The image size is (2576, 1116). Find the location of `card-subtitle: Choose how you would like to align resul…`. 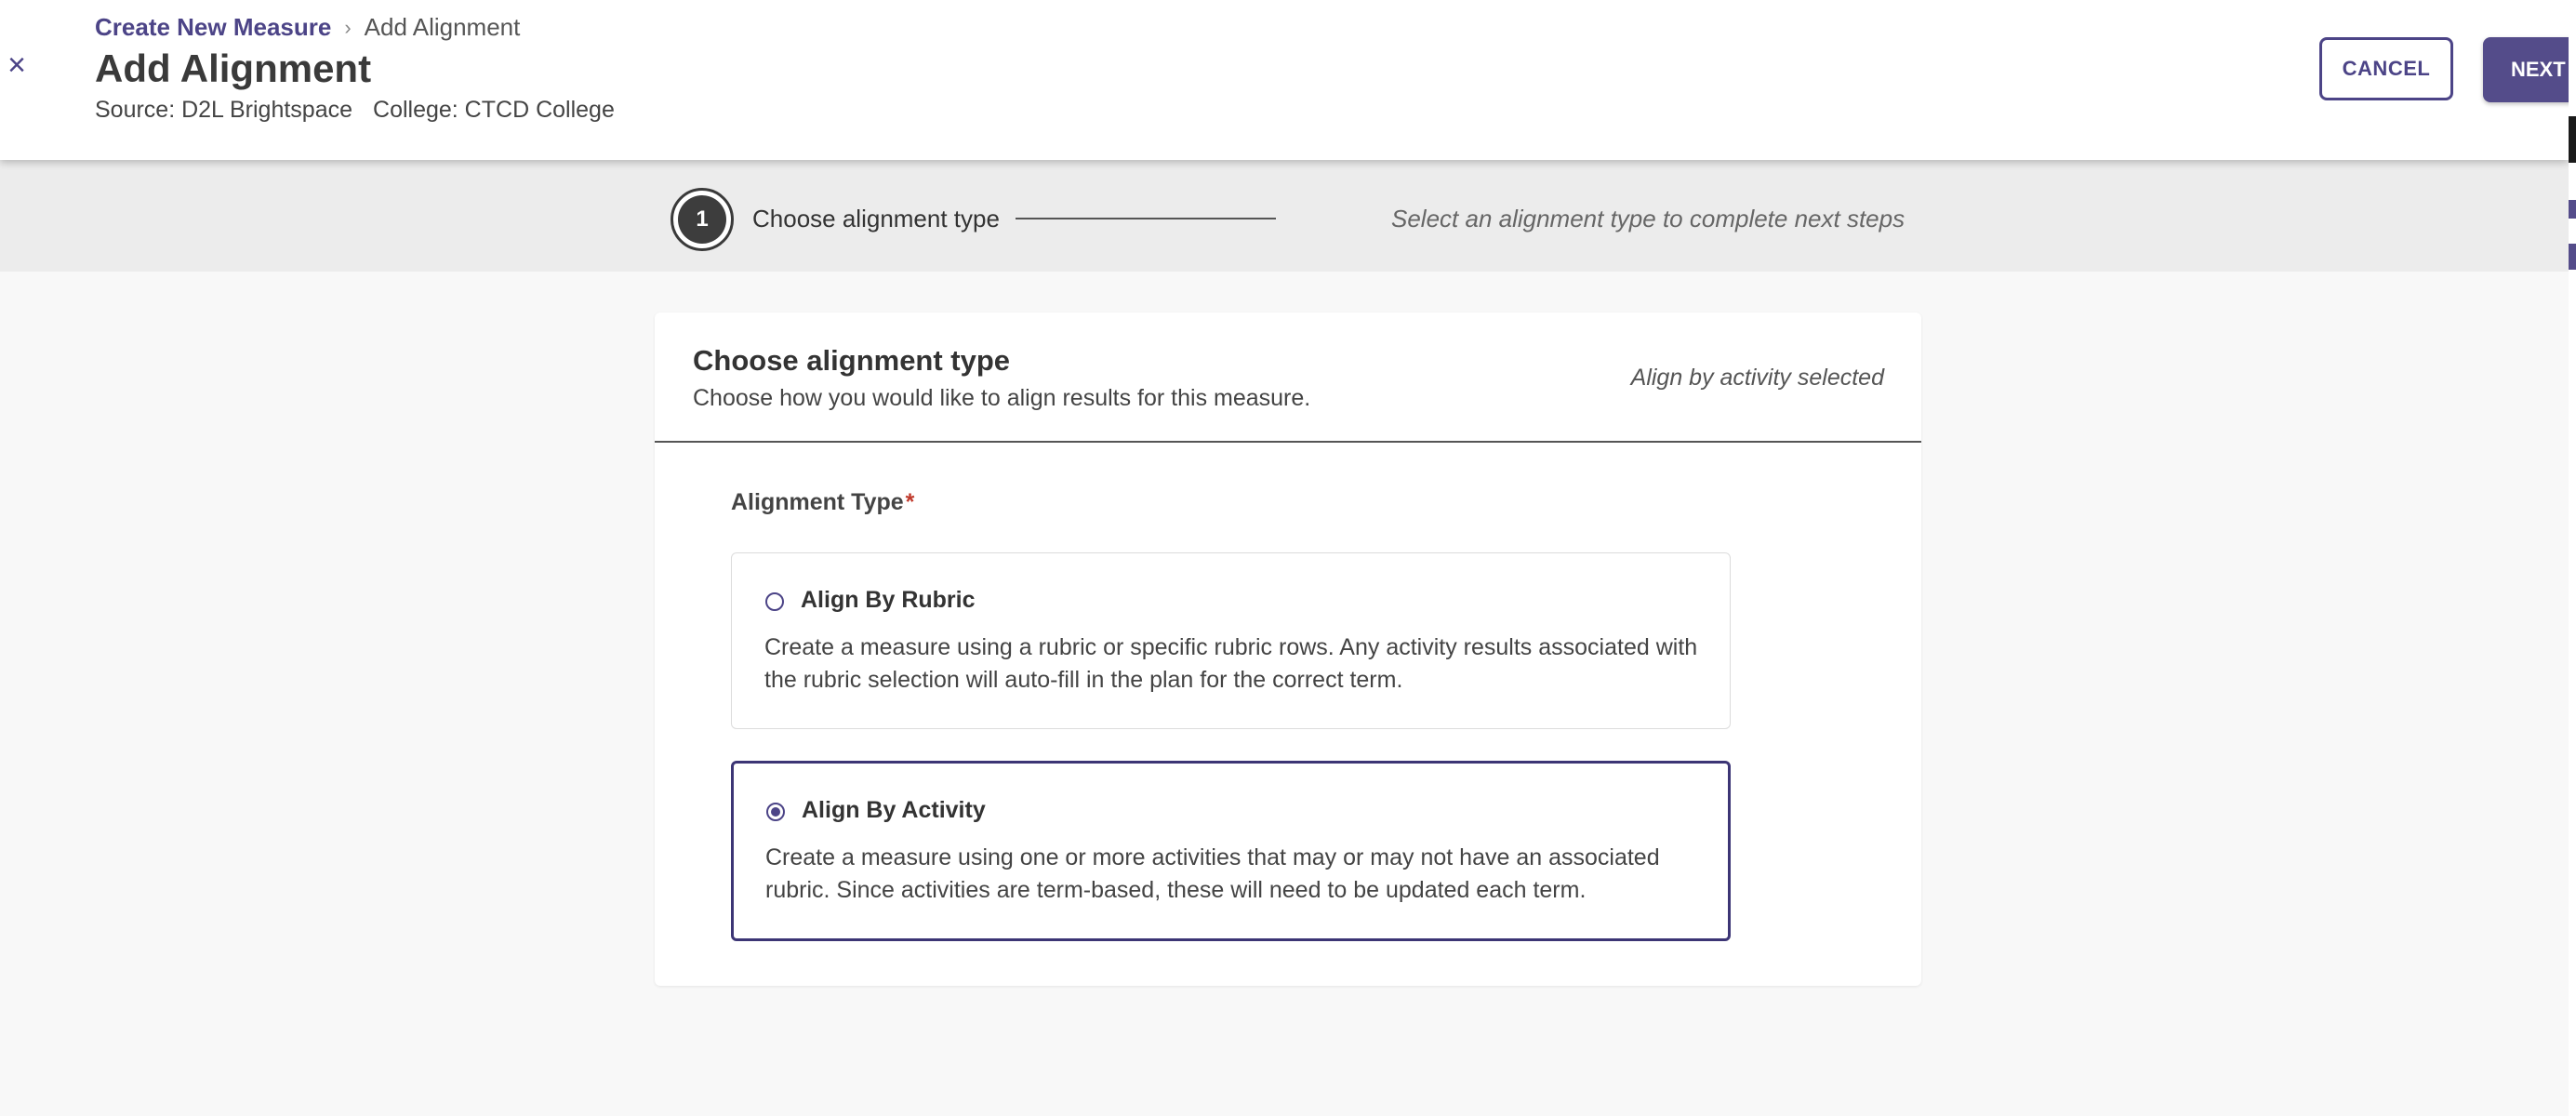

card-subtitle: Choose how you would like to align resul… is located at coordinates (1002, 398).